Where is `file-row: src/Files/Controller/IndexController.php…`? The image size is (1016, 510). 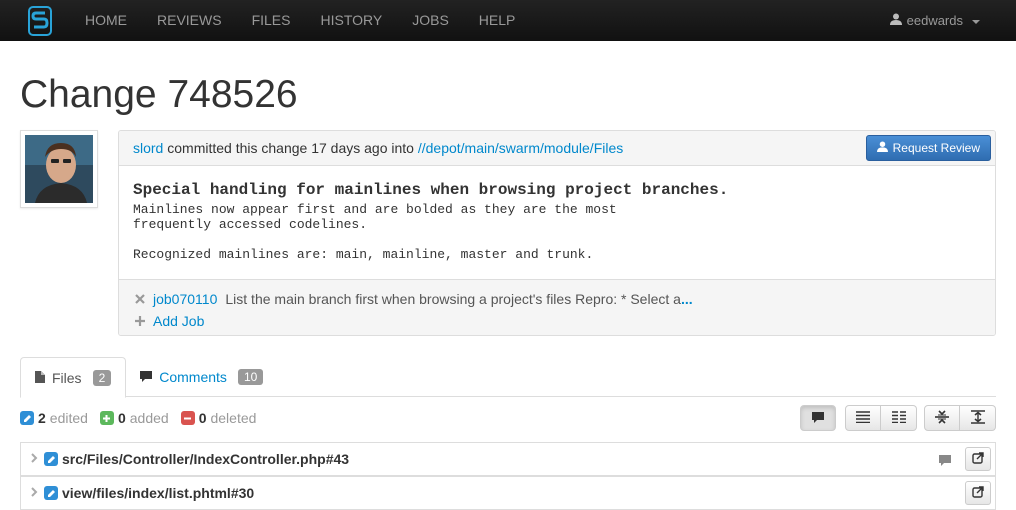 file-row: src/Files/Controller/IndexController.php… is located at coordinates (508, 459).